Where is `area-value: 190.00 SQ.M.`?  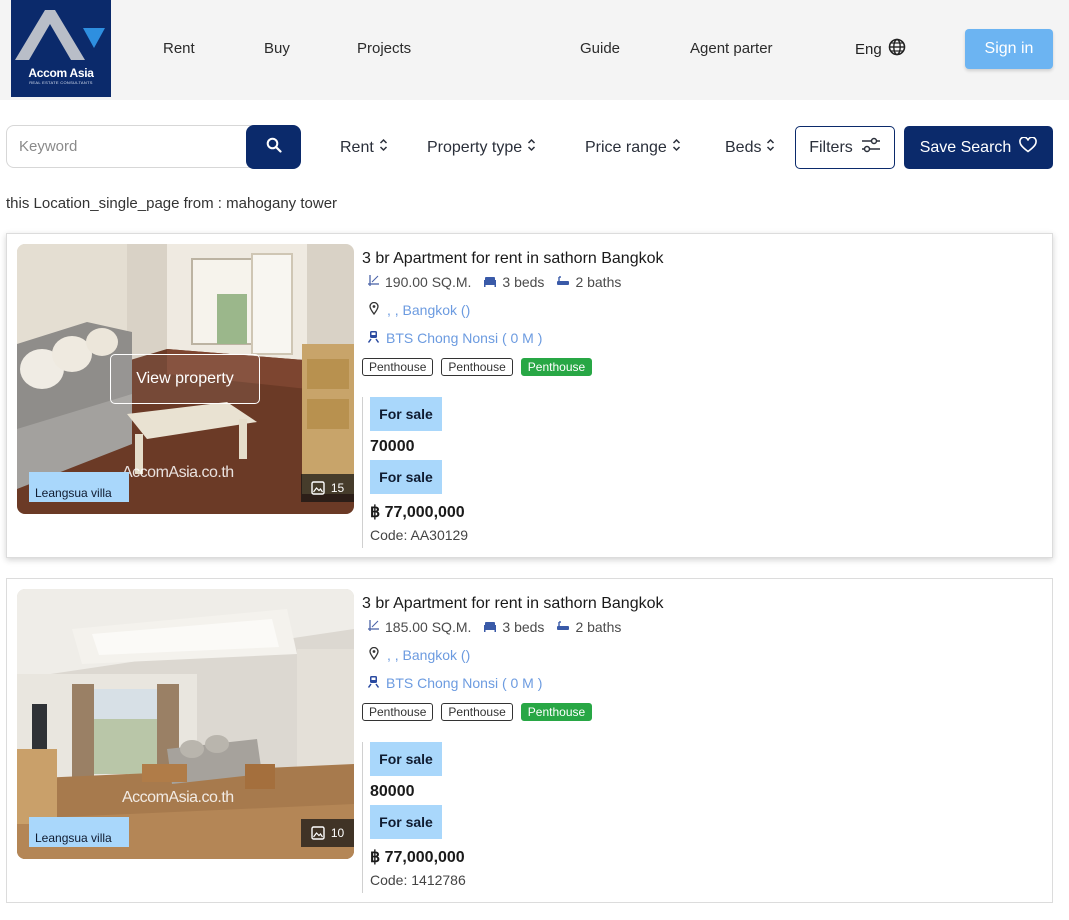
area-value: 190.00 SQ.M. is located at coordinates (428, 282).